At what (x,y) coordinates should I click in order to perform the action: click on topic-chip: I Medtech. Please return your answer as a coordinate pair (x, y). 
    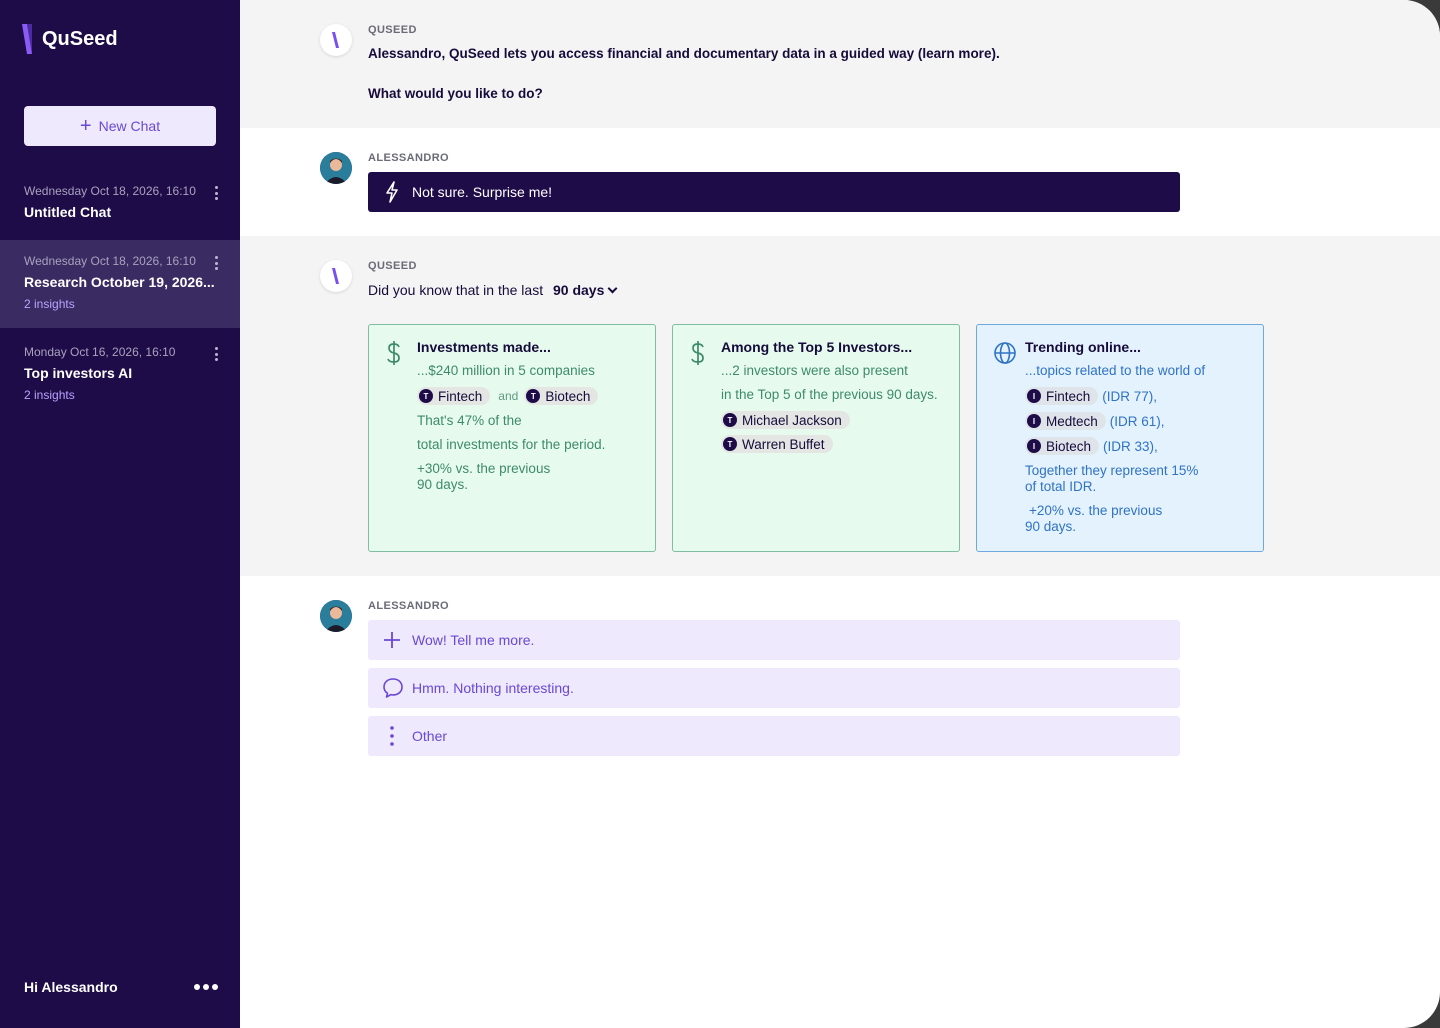
    Looking at the image, I should click on (1065, 421).